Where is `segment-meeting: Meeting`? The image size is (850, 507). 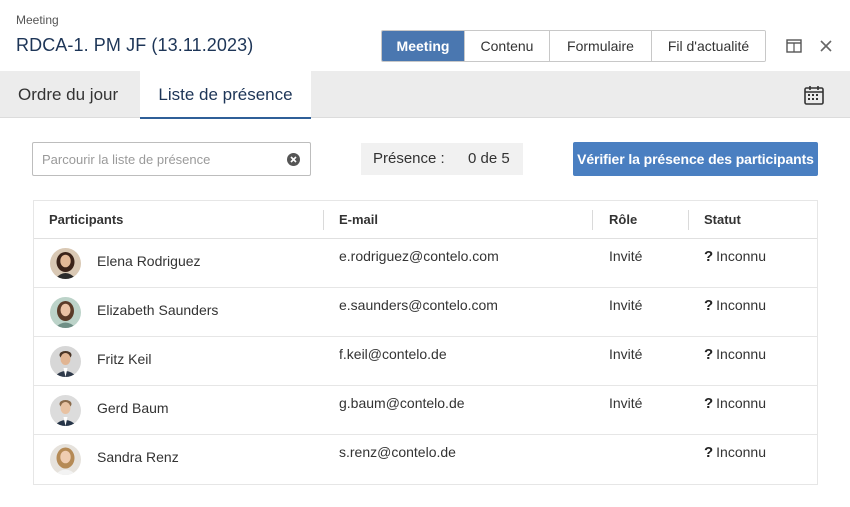 segment-meeting: Meeting is located at coordinates (423, 46).